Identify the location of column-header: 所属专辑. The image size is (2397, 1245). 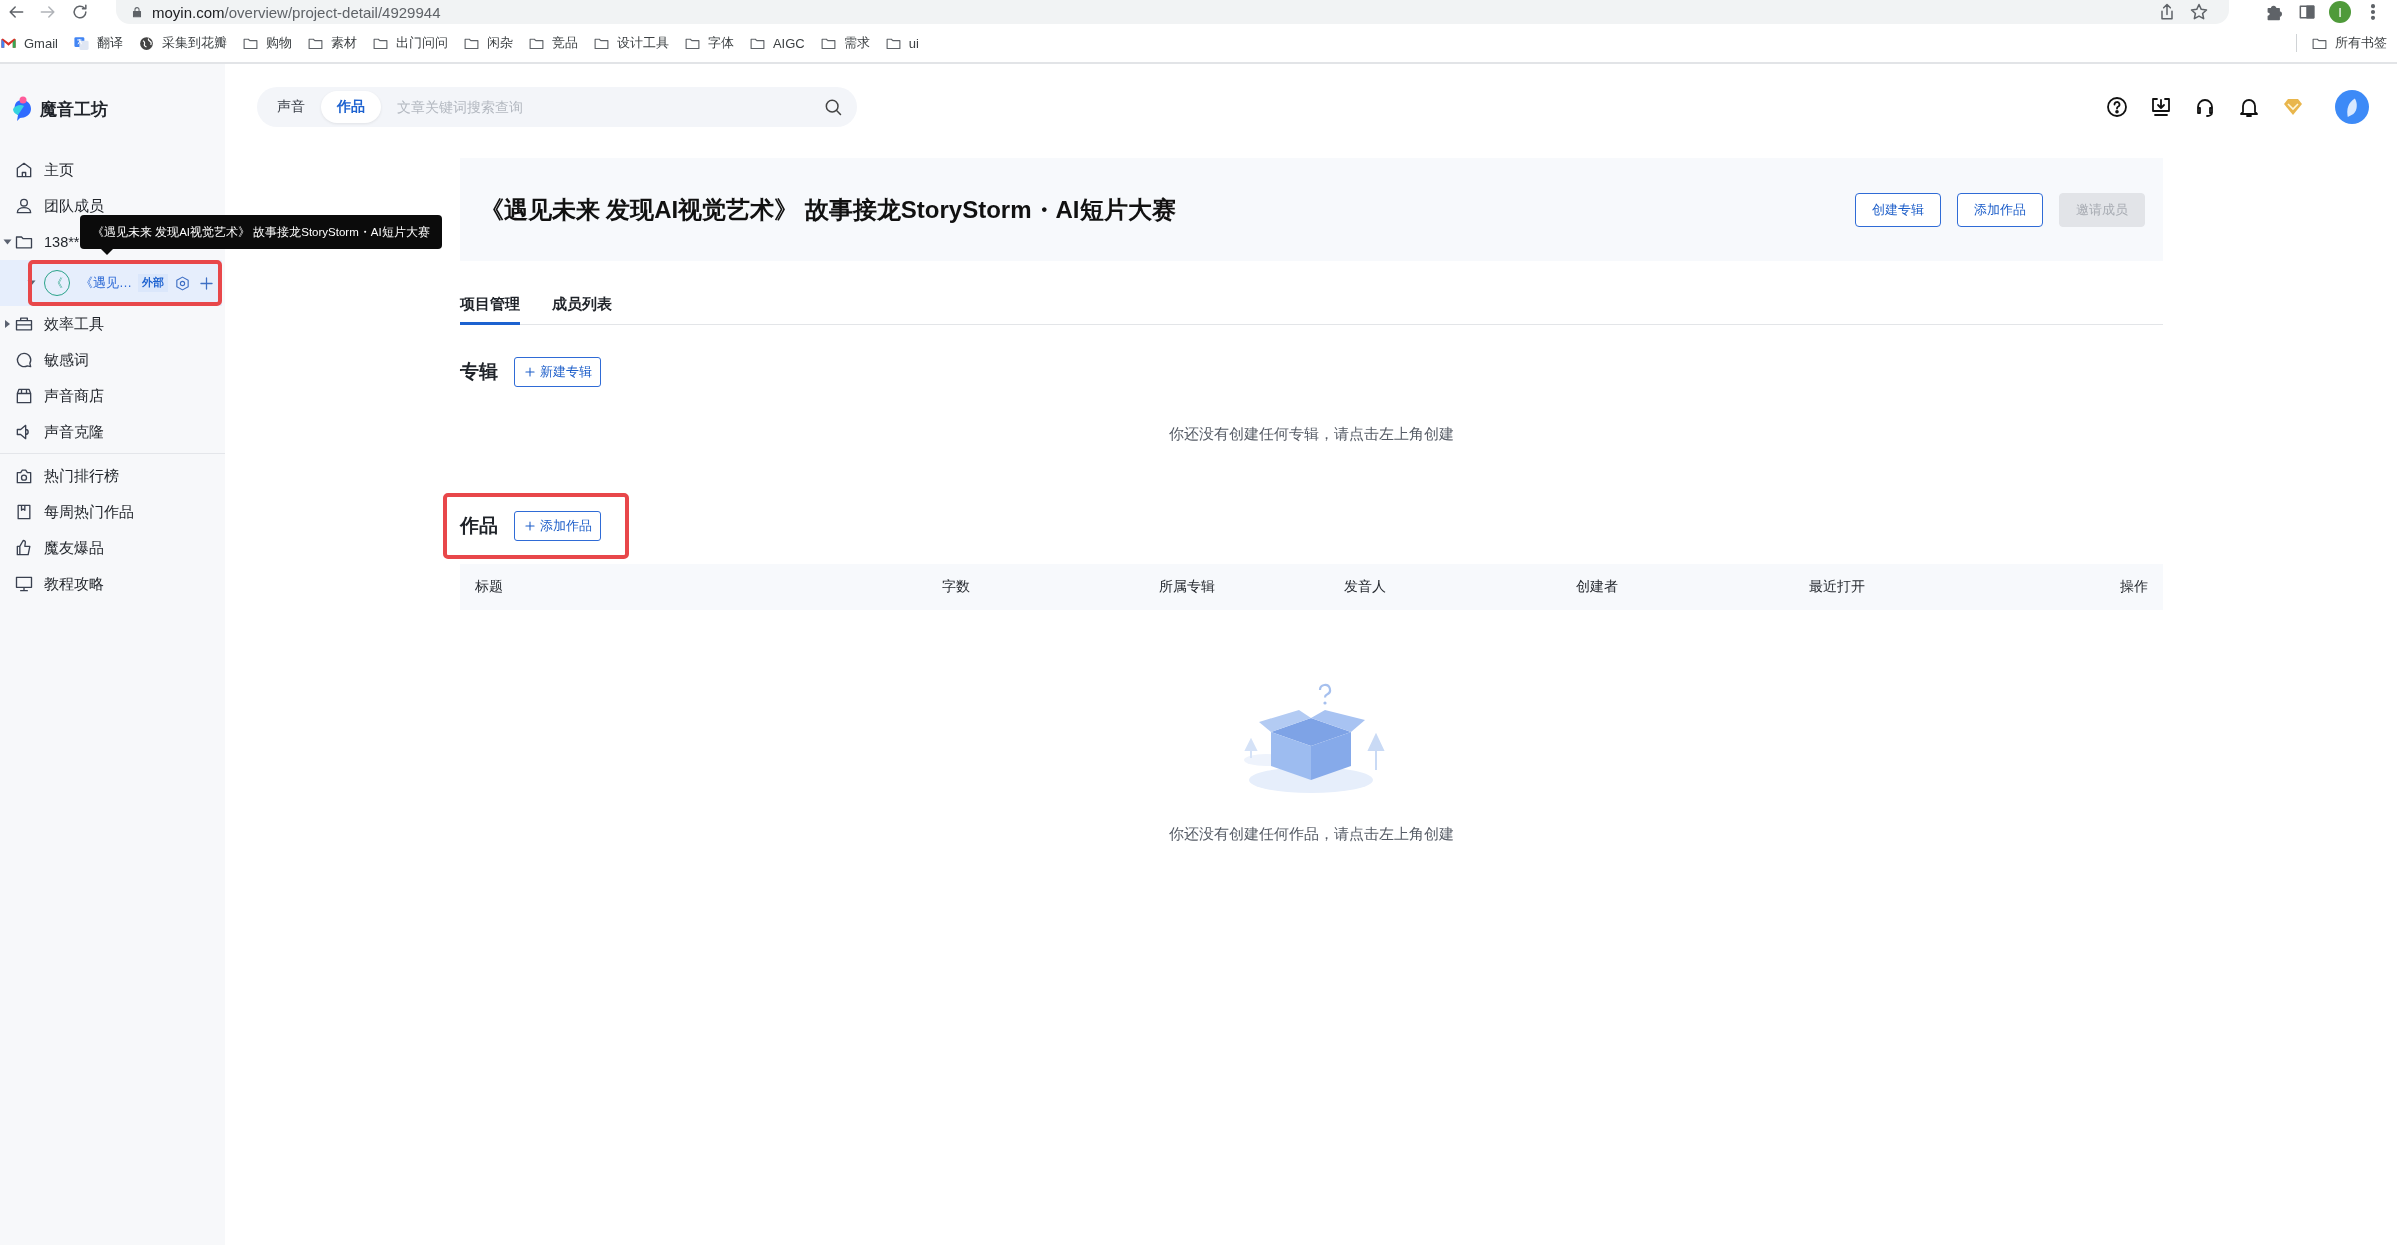
(1187, 586).